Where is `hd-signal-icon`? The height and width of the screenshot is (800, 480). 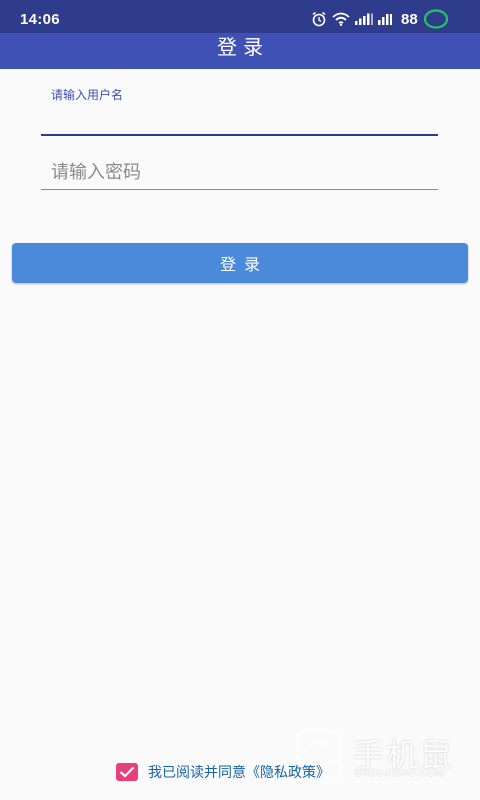
hd-signal-icon is located at coordinates (385, 19).